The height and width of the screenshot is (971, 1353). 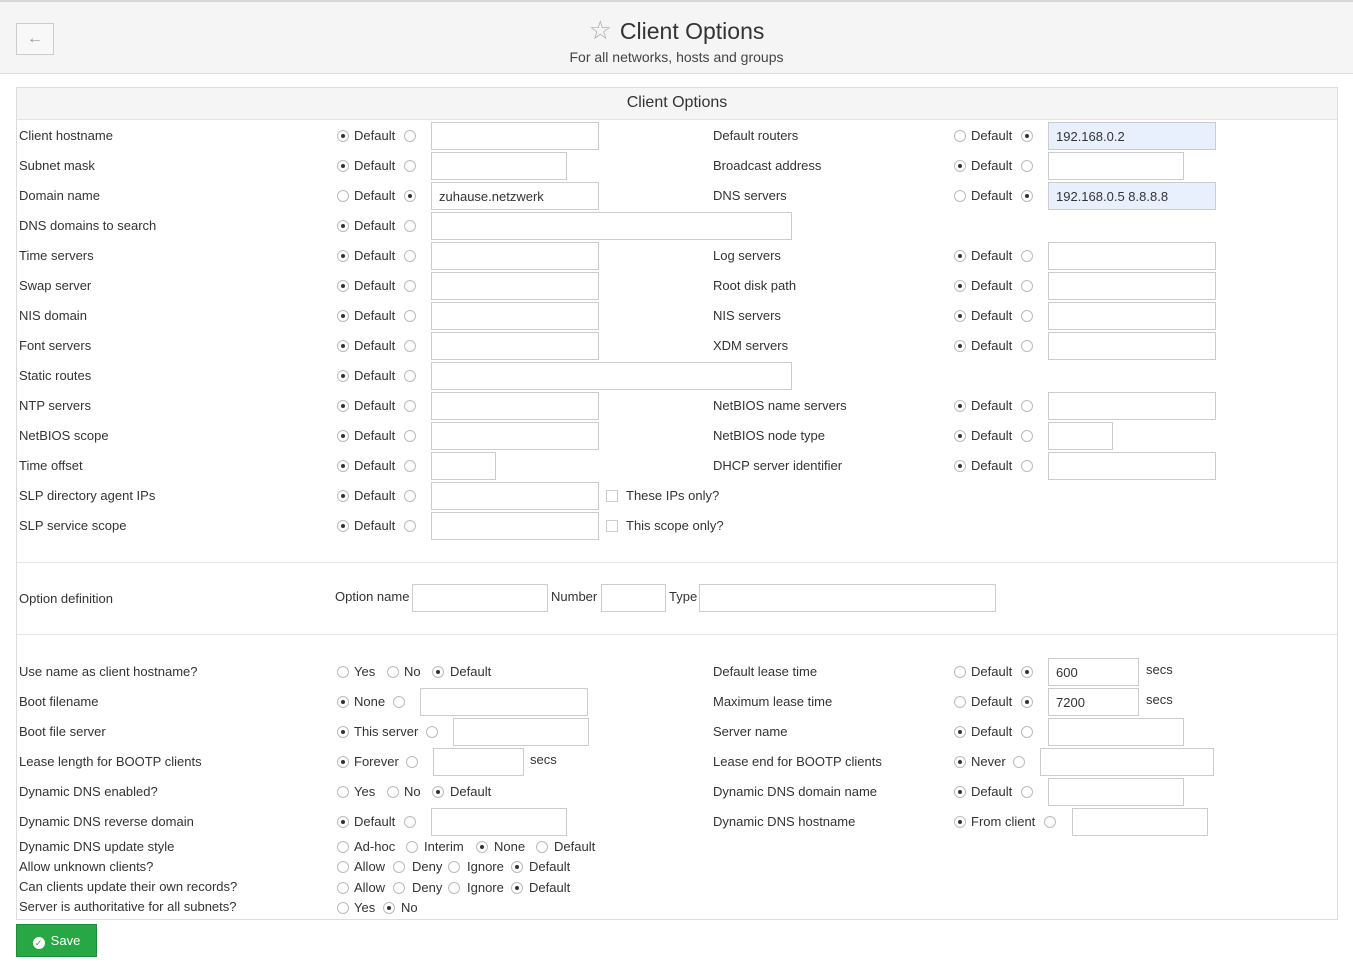 I want to click on ddns-hostname-client-radio, so click(x=960, y=822).